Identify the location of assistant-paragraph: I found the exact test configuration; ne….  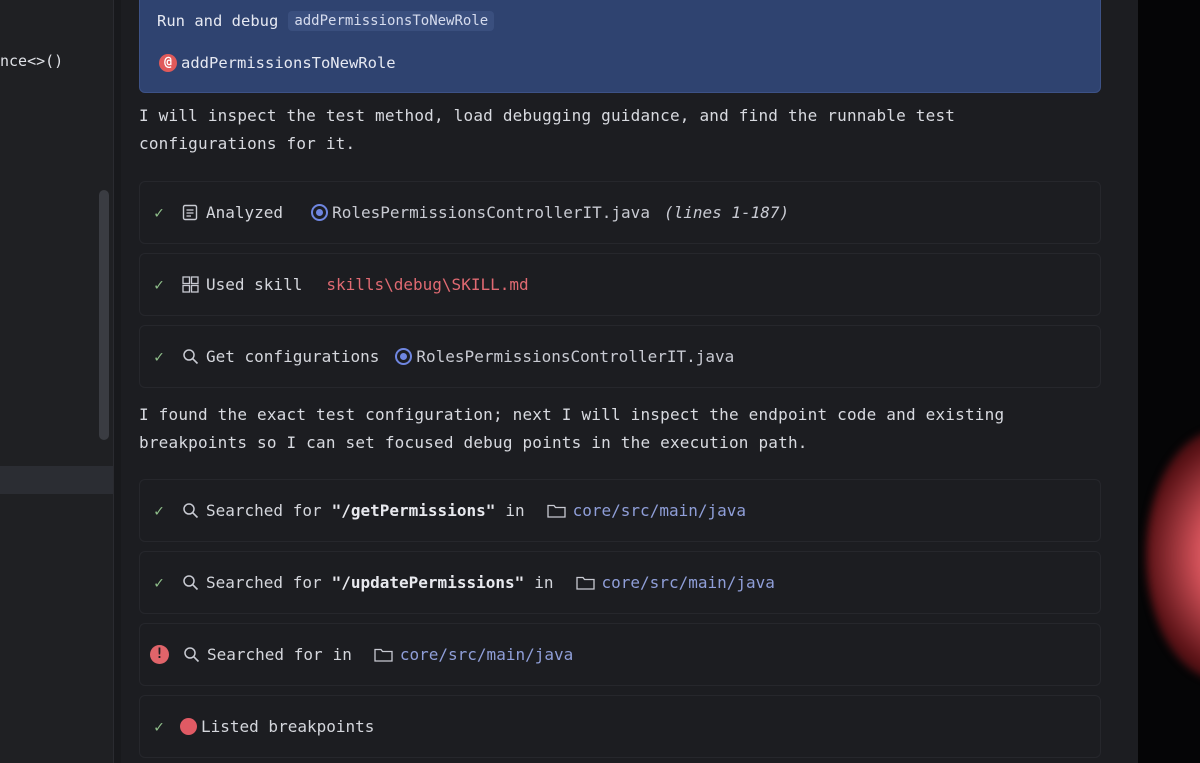
(572, 428).